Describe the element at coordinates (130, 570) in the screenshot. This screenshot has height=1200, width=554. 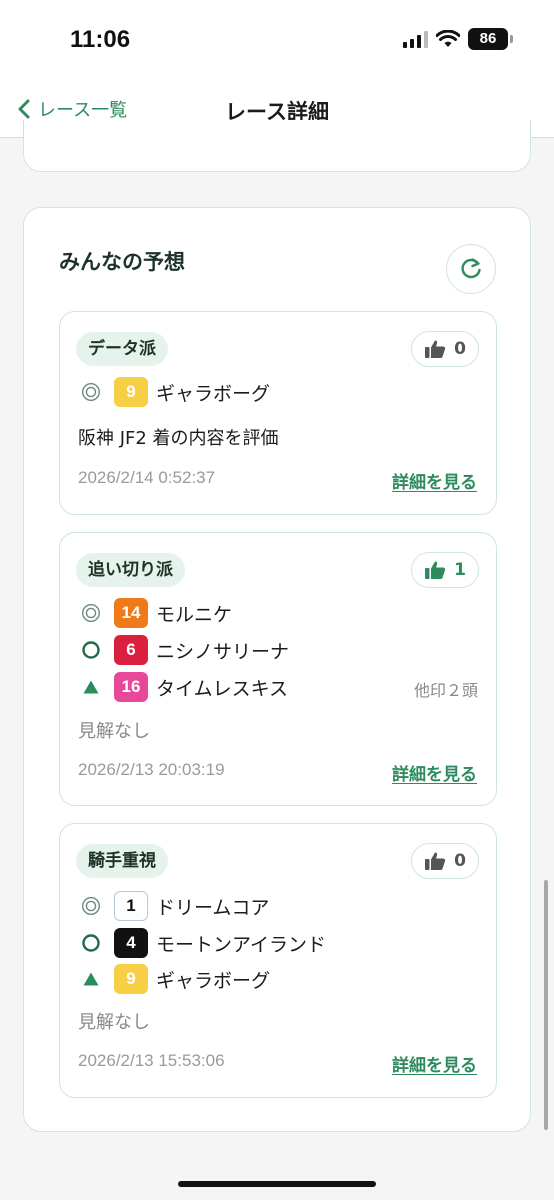
I see `prediction-style-tag: 追い切り派` at that location.